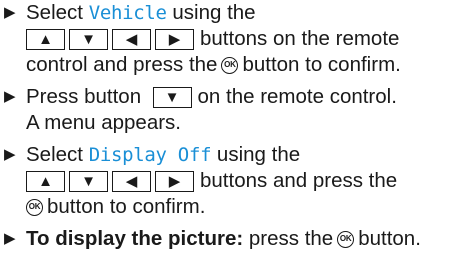 This screenshot has height=256, width=469. What do you see at coordinates (291, 238) in the screenshot?
I see `step-4-press-text: press the` at bounding box center [291, 238].